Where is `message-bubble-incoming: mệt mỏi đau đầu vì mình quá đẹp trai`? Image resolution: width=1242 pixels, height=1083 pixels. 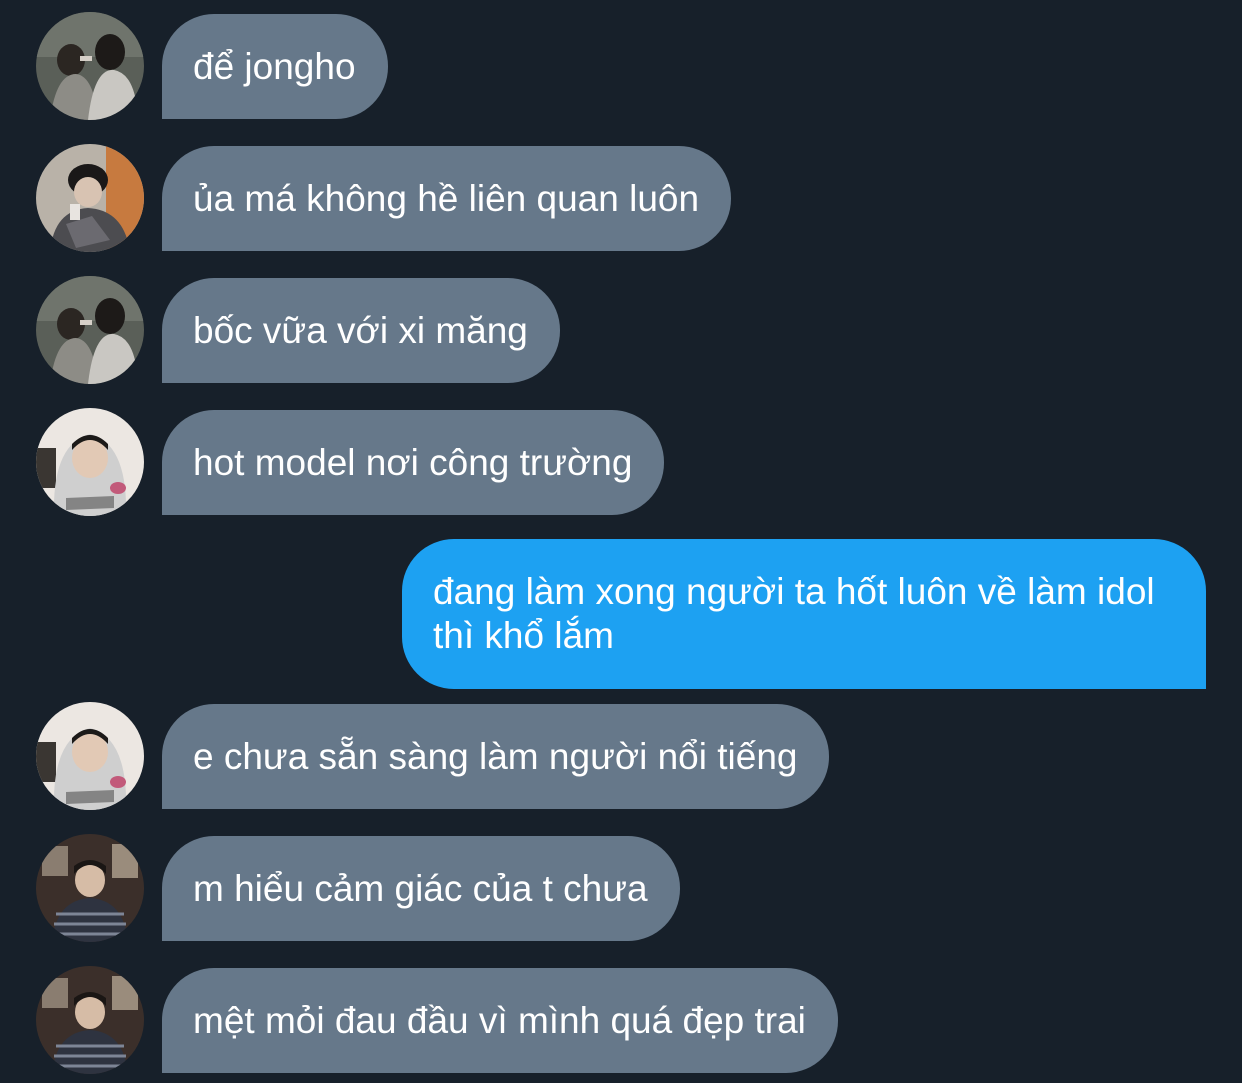 message-bubble-incoming: mệt mỏi đau đầu vì mình quá đẹp trai is located at coordinates (500, 1020).